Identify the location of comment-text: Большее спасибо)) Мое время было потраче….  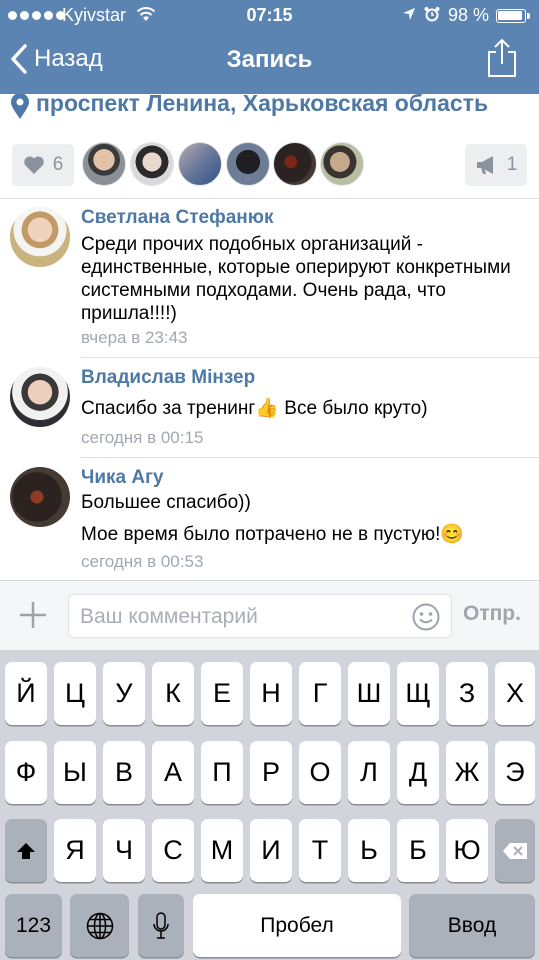
(306, 518).